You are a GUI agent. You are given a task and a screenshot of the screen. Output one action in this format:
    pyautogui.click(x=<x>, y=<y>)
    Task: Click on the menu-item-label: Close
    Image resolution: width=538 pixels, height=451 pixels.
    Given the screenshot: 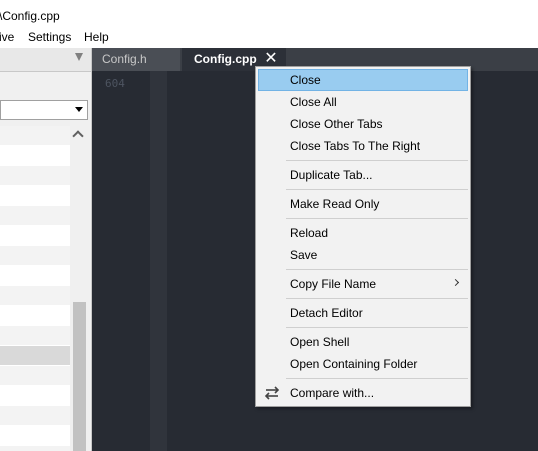 What is the action you would take?
    pyautogui.click(x=305, y=80)
    